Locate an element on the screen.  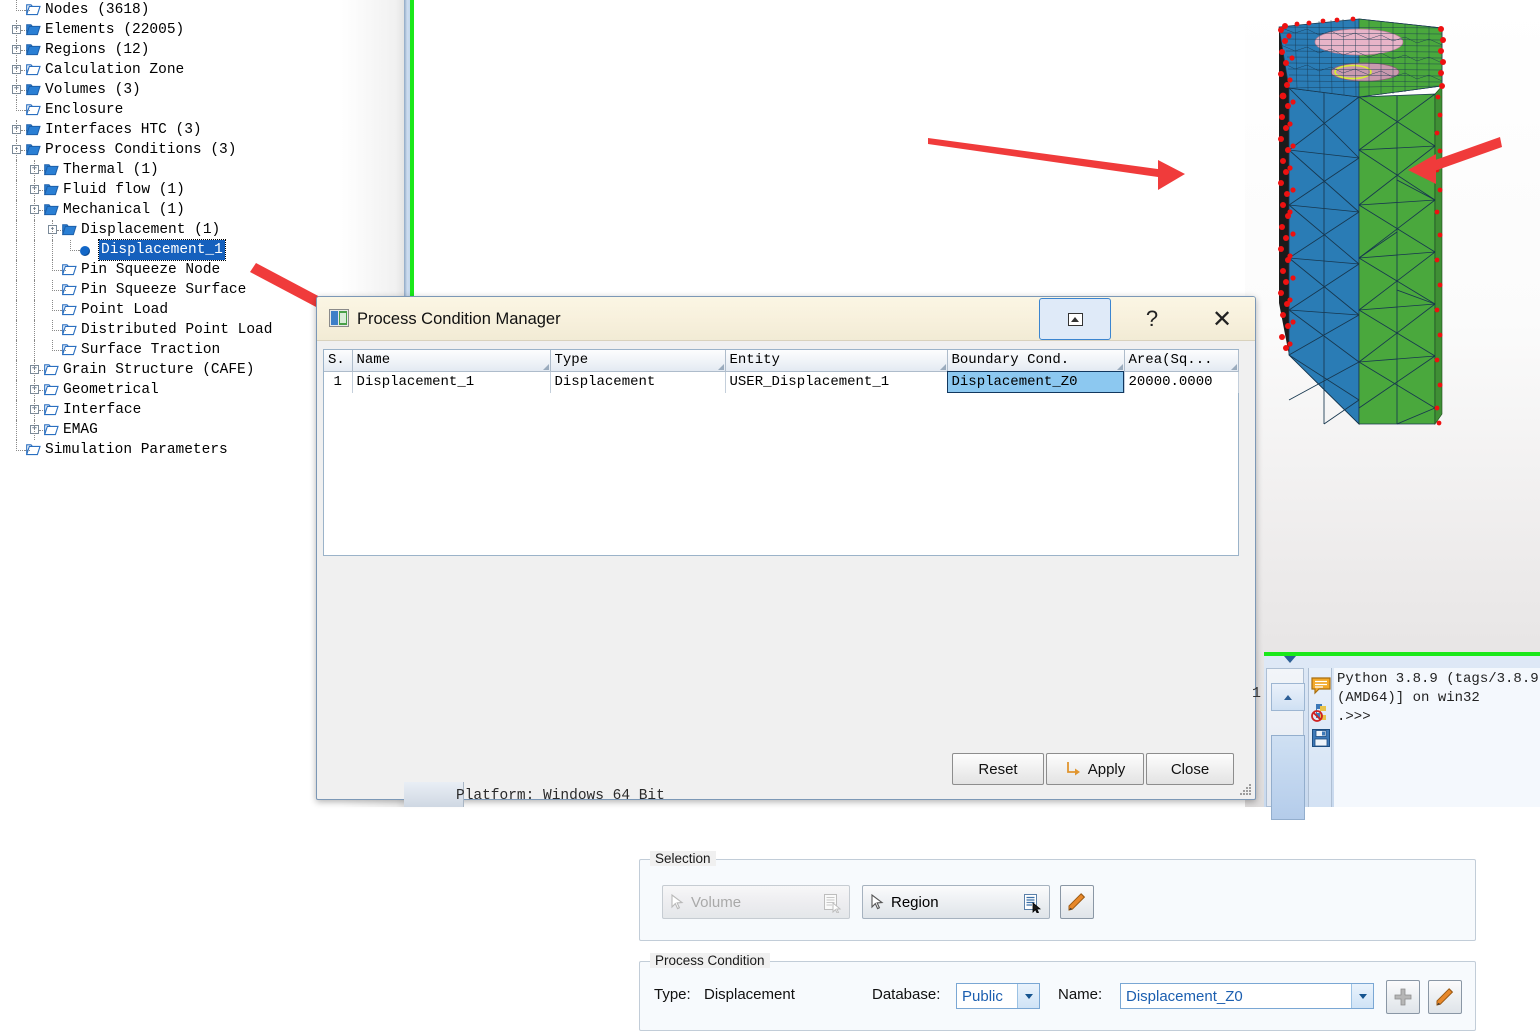
save-icon is located at coordinates (1321, 738).